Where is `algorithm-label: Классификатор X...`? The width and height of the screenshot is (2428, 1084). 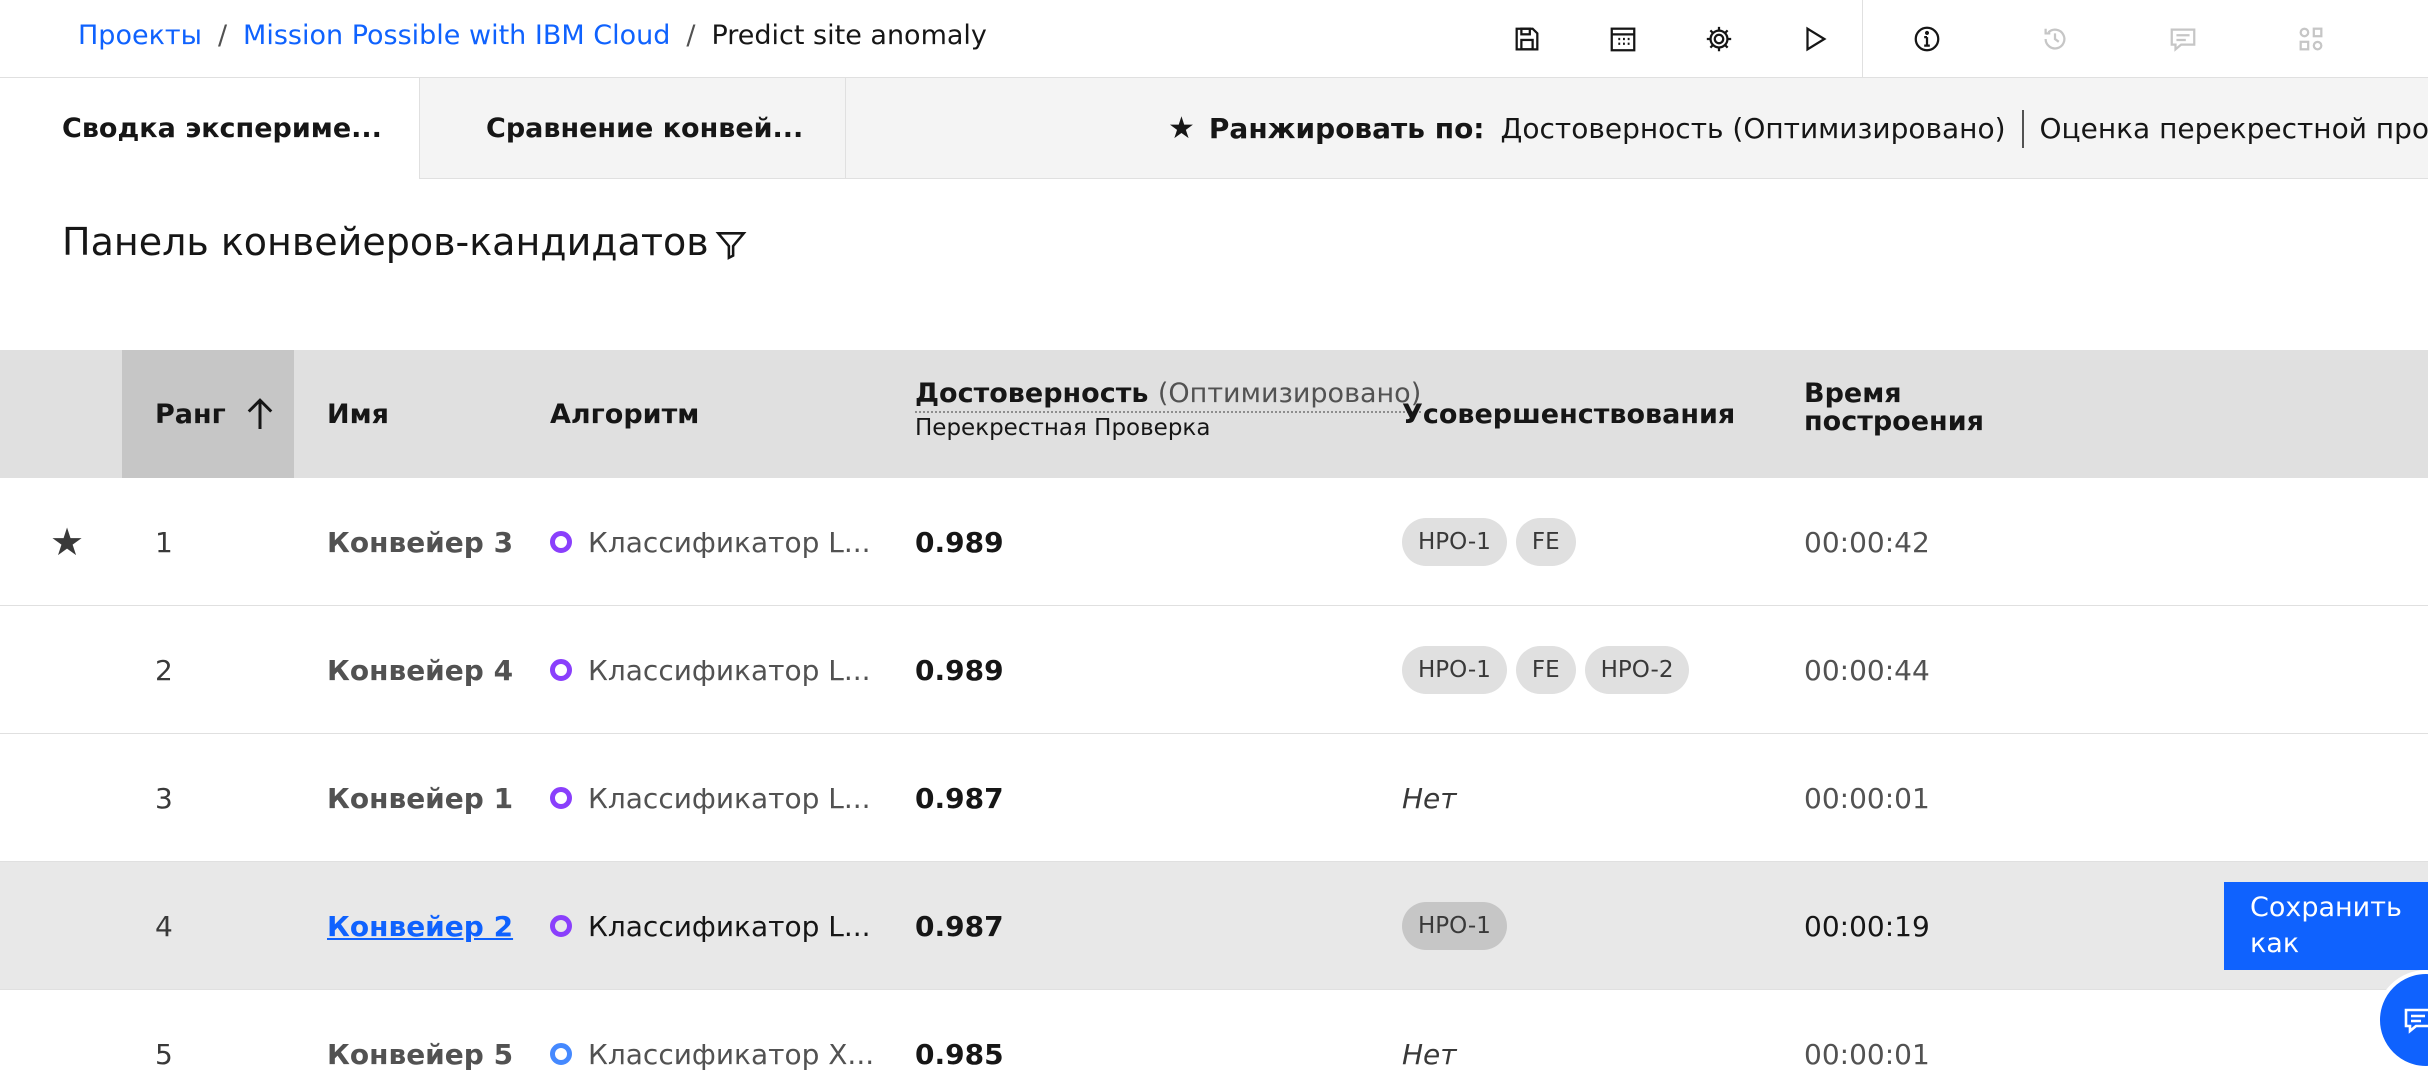
algorithm-label: Классификатор X... is located at coordinates (731, 1054).